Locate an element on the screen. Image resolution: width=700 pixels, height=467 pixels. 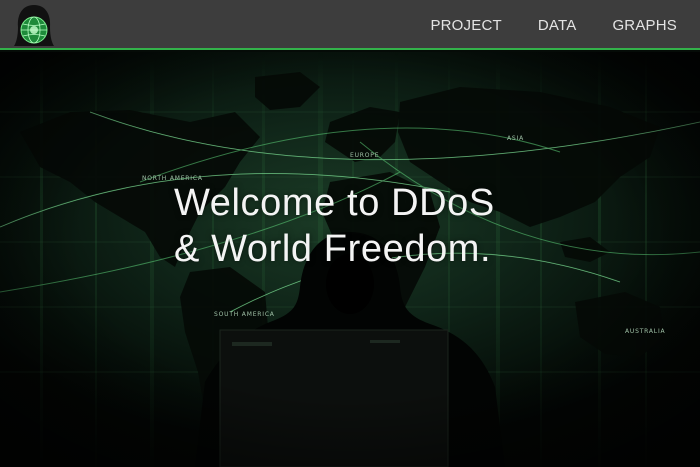
hero-title-line-2: & World Freedom. is located at coordinates (333, 249).